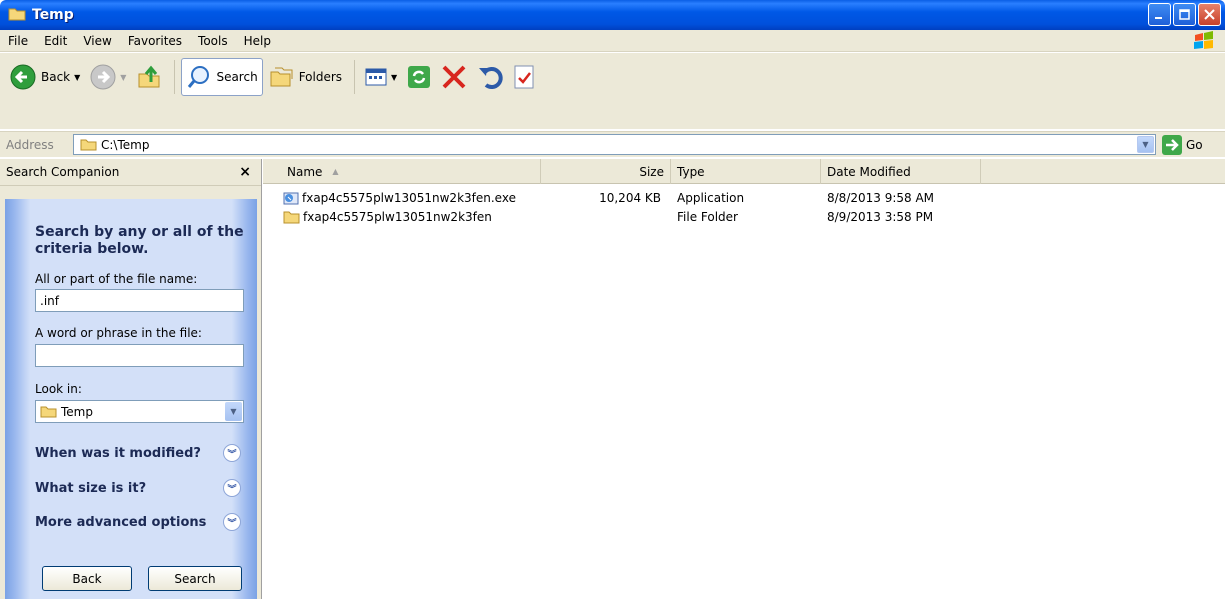  I want to click on back-label: Back, so click(56, 77).